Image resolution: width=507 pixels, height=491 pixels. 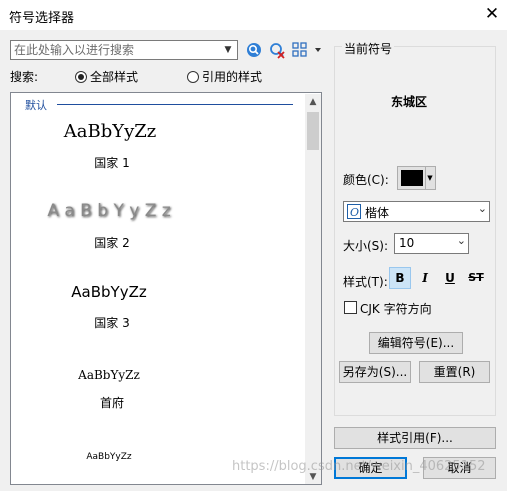 What do you see at coordinates (396, 309) in the screenshot?
I see `cjk-direction-label: CJK 字符方向` at bounding box center [396, 309].